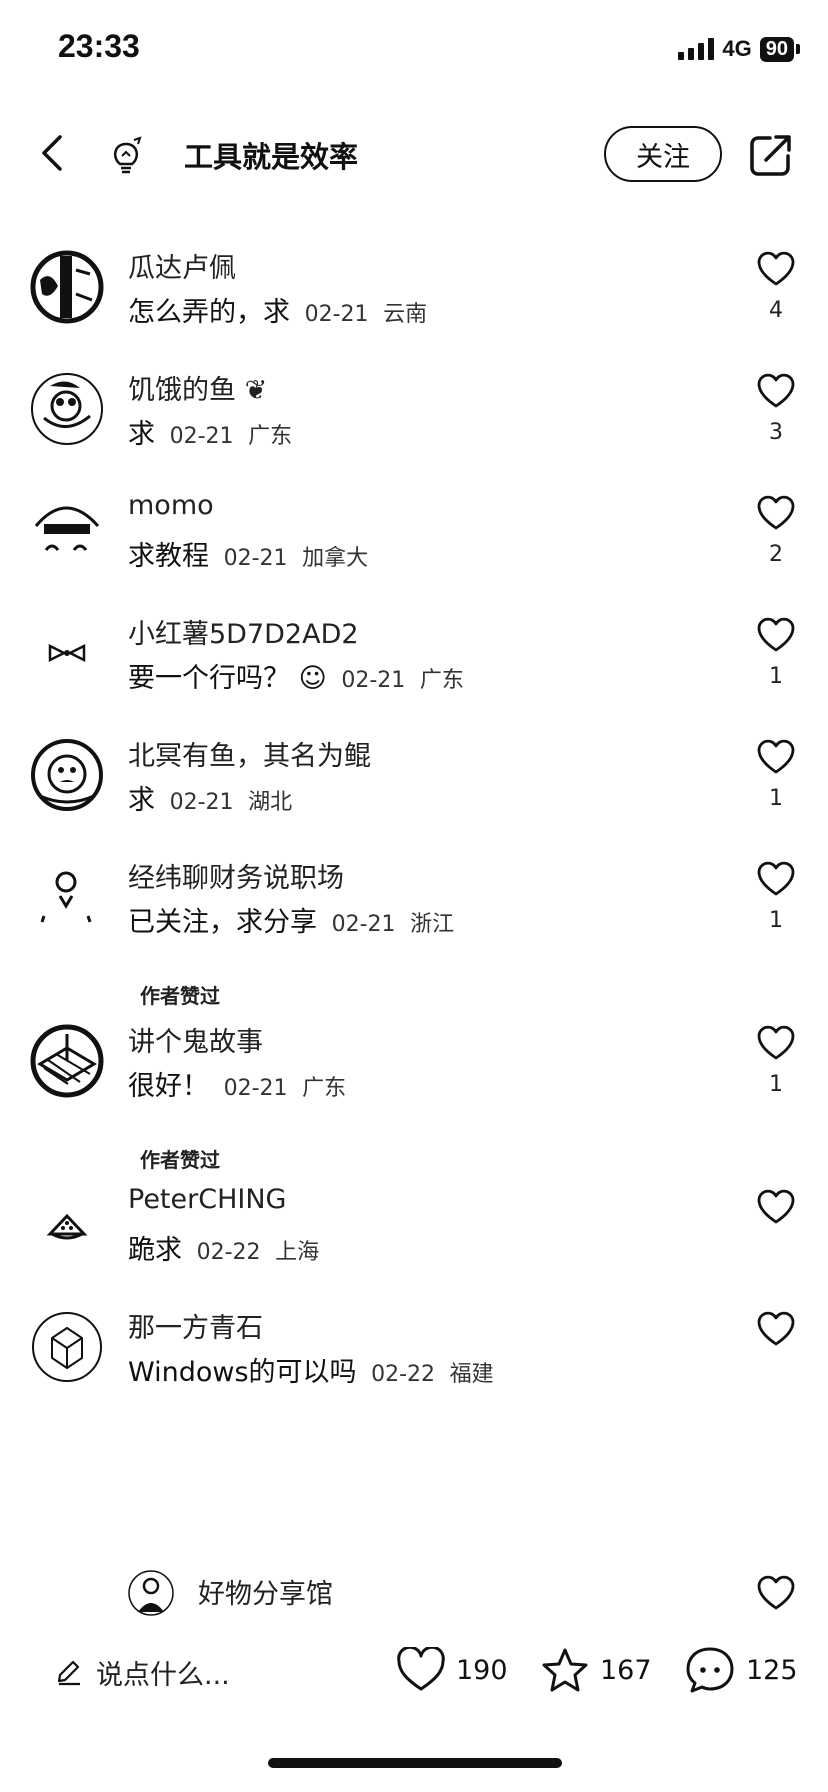 Image resolution: width=828 pixels, height=1792 pixels. What do you see at coordinates (772, 1670) in the screenshot?
I see `comment-total: 125` at bounding box center [772, 1670].